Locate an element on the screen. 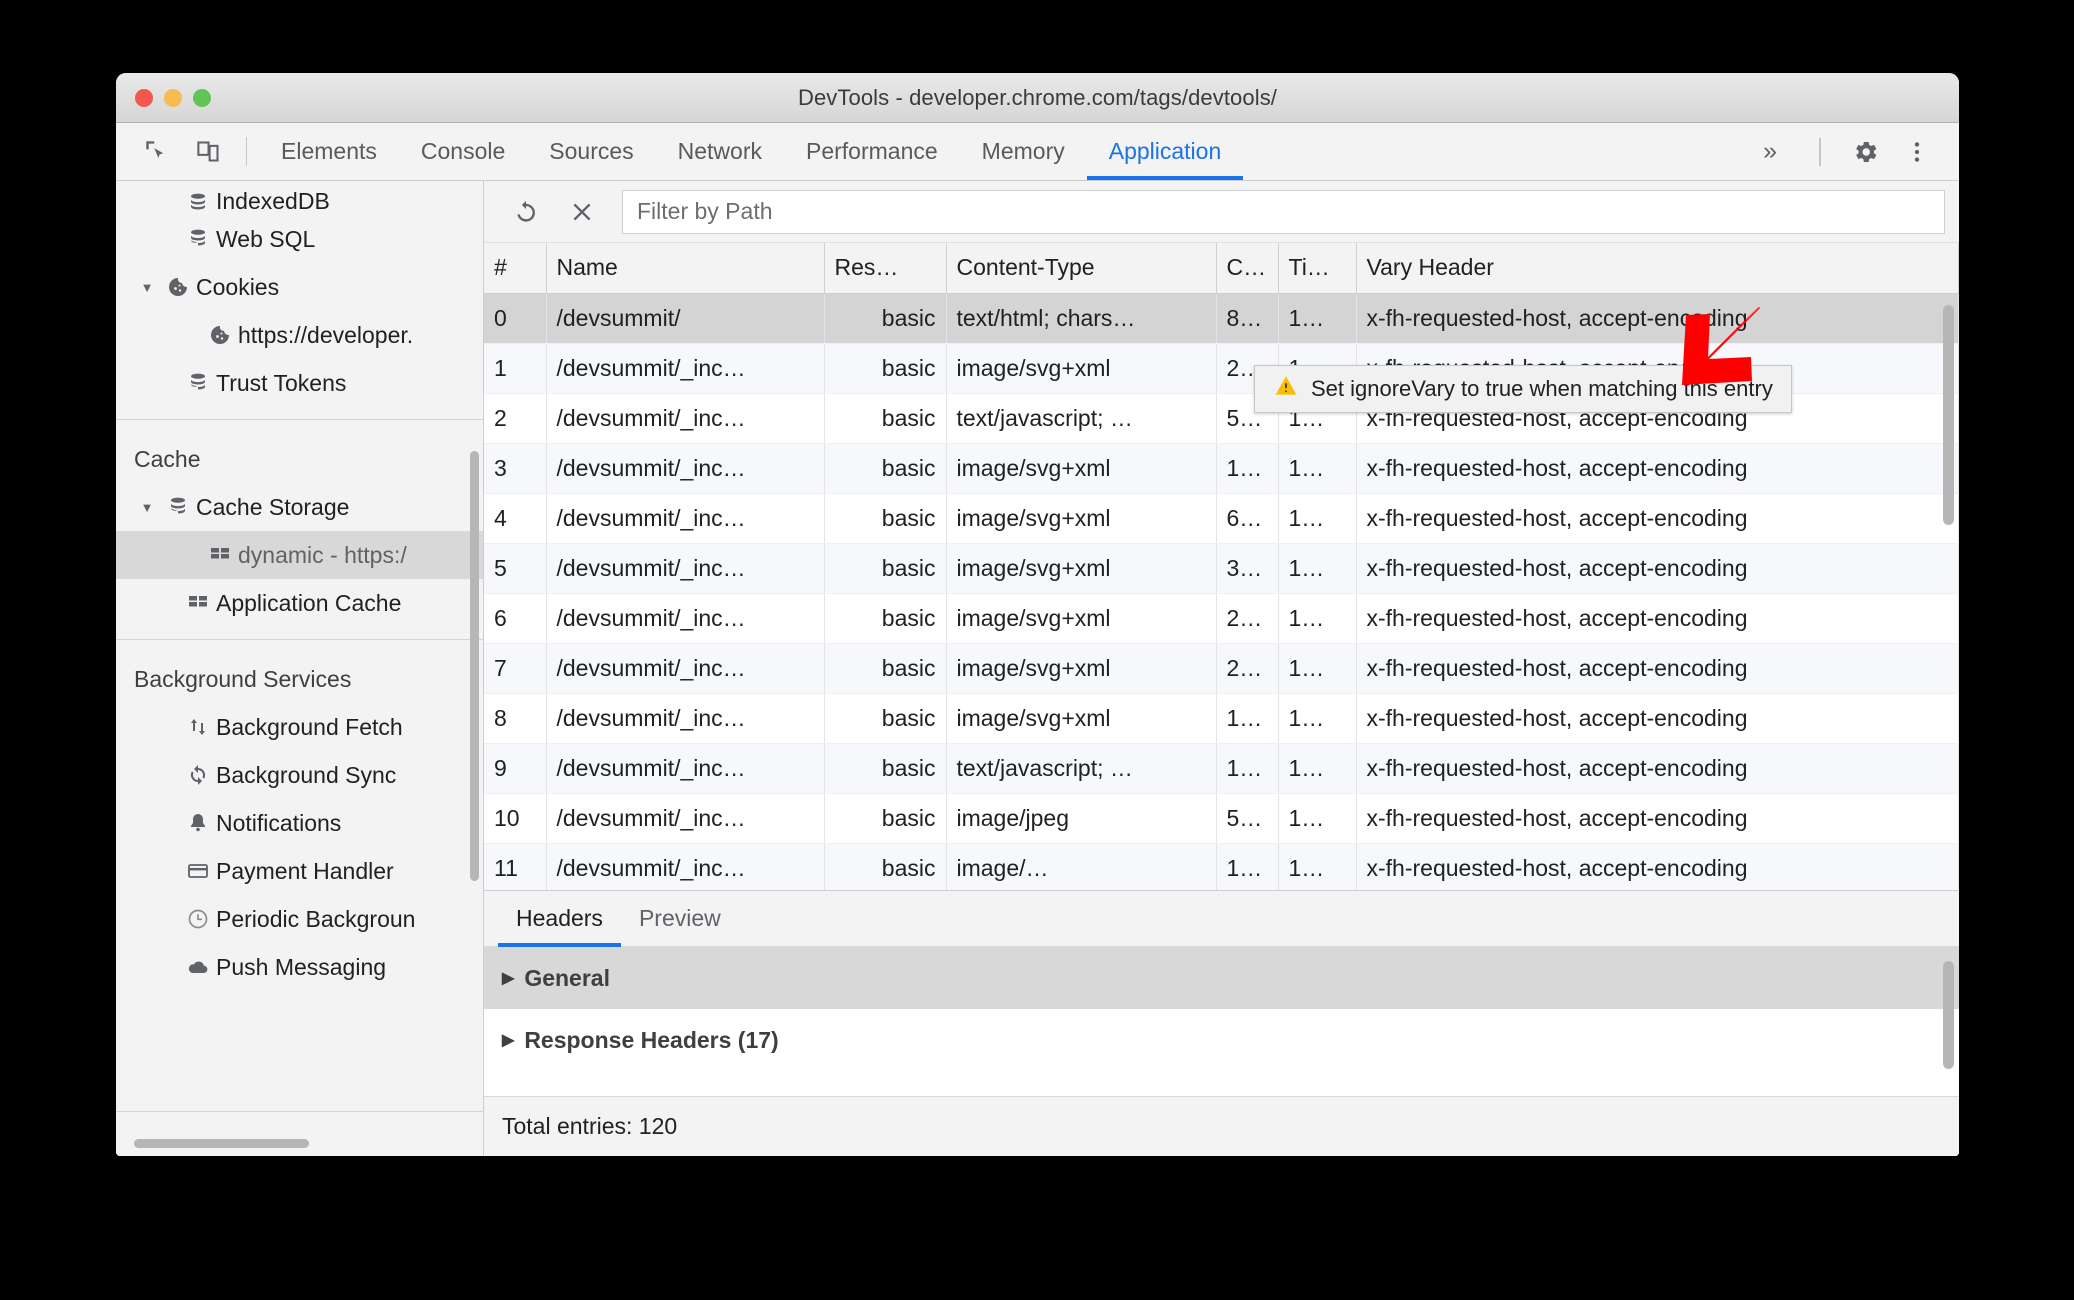 Image resolution: width=2074 pixels, height=1300 pixels. sidebar-item-background-sync: Background Sync is located at coordinates (299, 775).